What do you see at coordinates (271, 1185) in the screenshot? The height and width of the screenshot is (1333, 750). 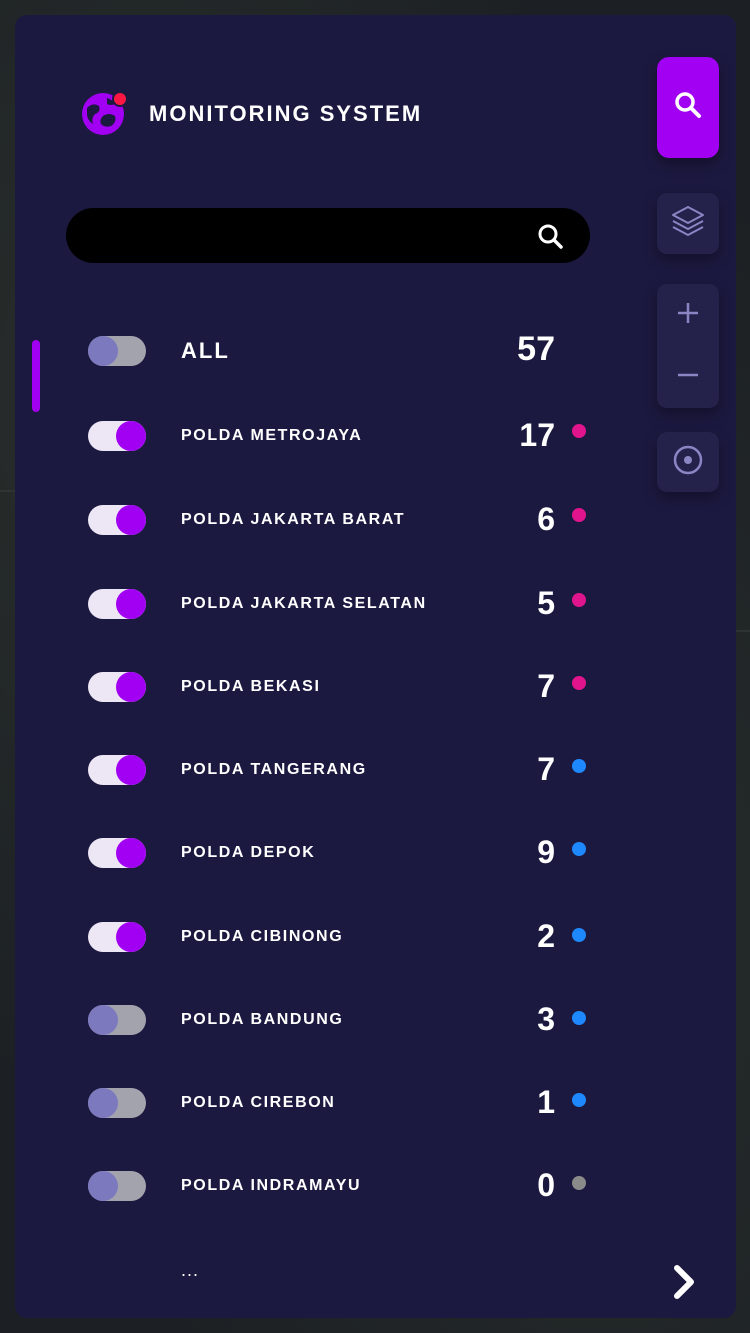 I see `list-item-label: POLDA INDRAMAYU` at bounding box center [271, 1185].